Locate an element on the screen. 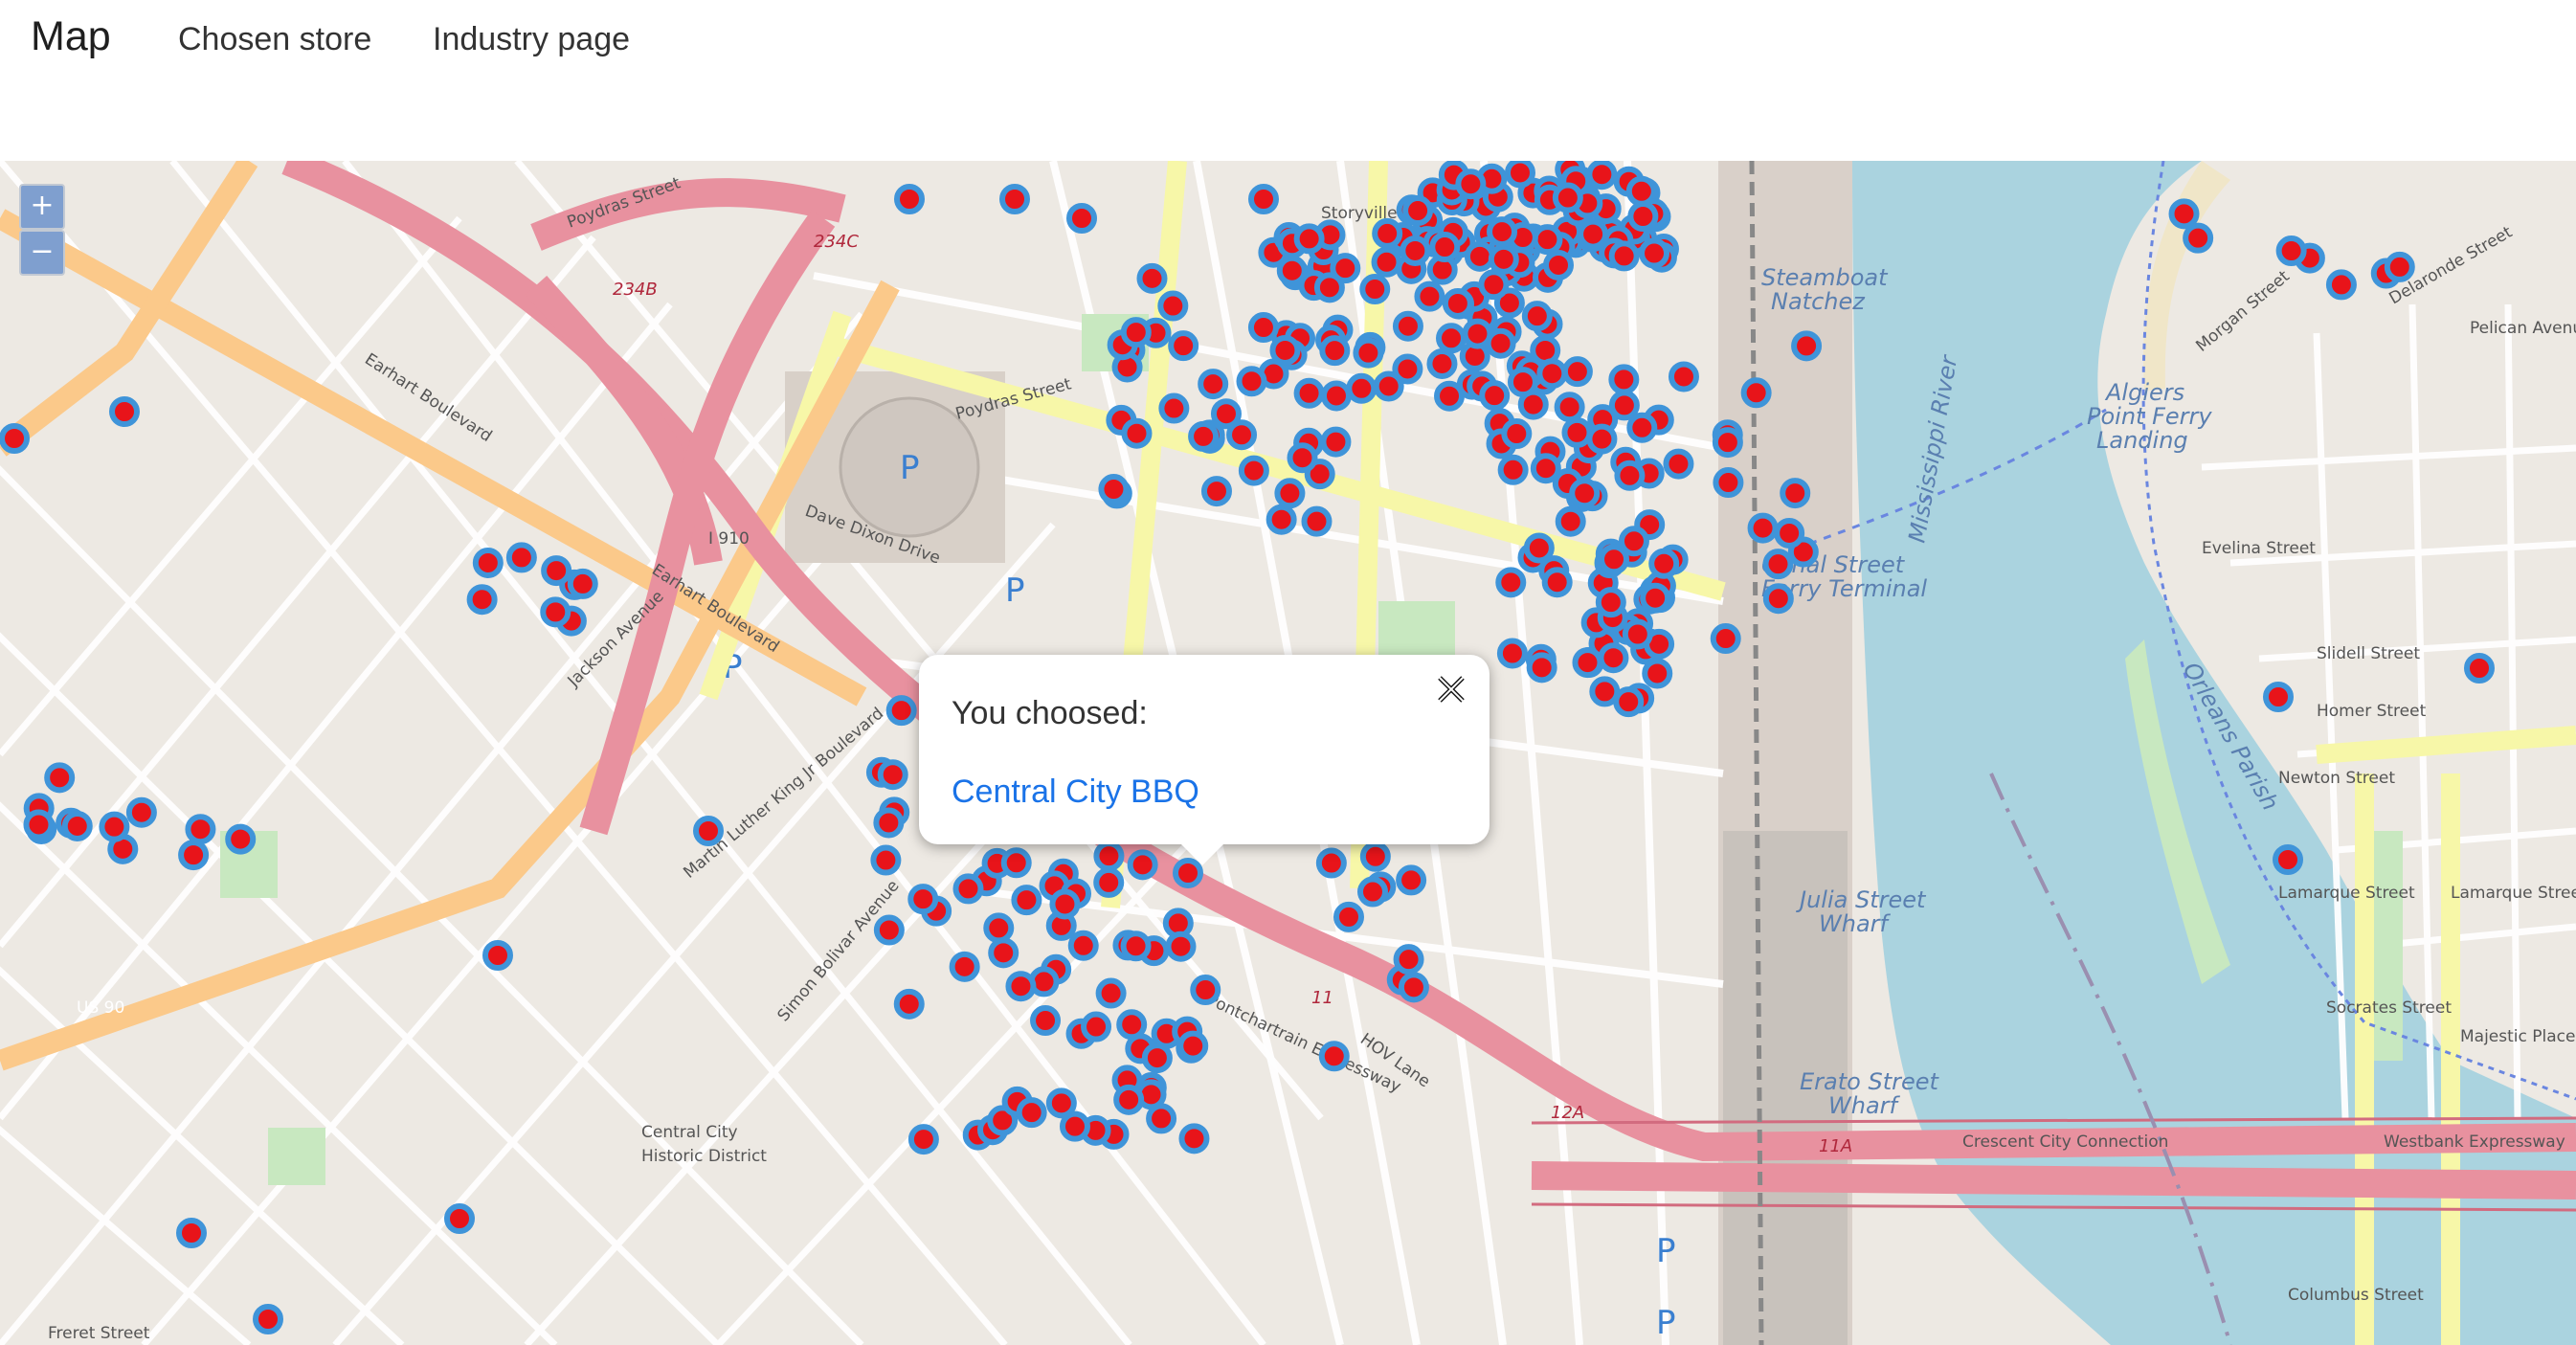 The width and height of the screenshot is (2576, 1345). close-icon is located at coordinates (1451, 689).